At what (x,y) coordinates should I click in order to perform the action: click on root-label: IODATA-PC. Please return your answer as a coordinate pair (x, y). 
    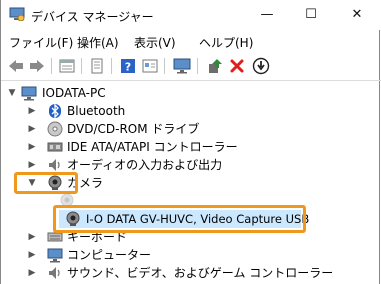
    Looking at the image, I should click on (74, 93).